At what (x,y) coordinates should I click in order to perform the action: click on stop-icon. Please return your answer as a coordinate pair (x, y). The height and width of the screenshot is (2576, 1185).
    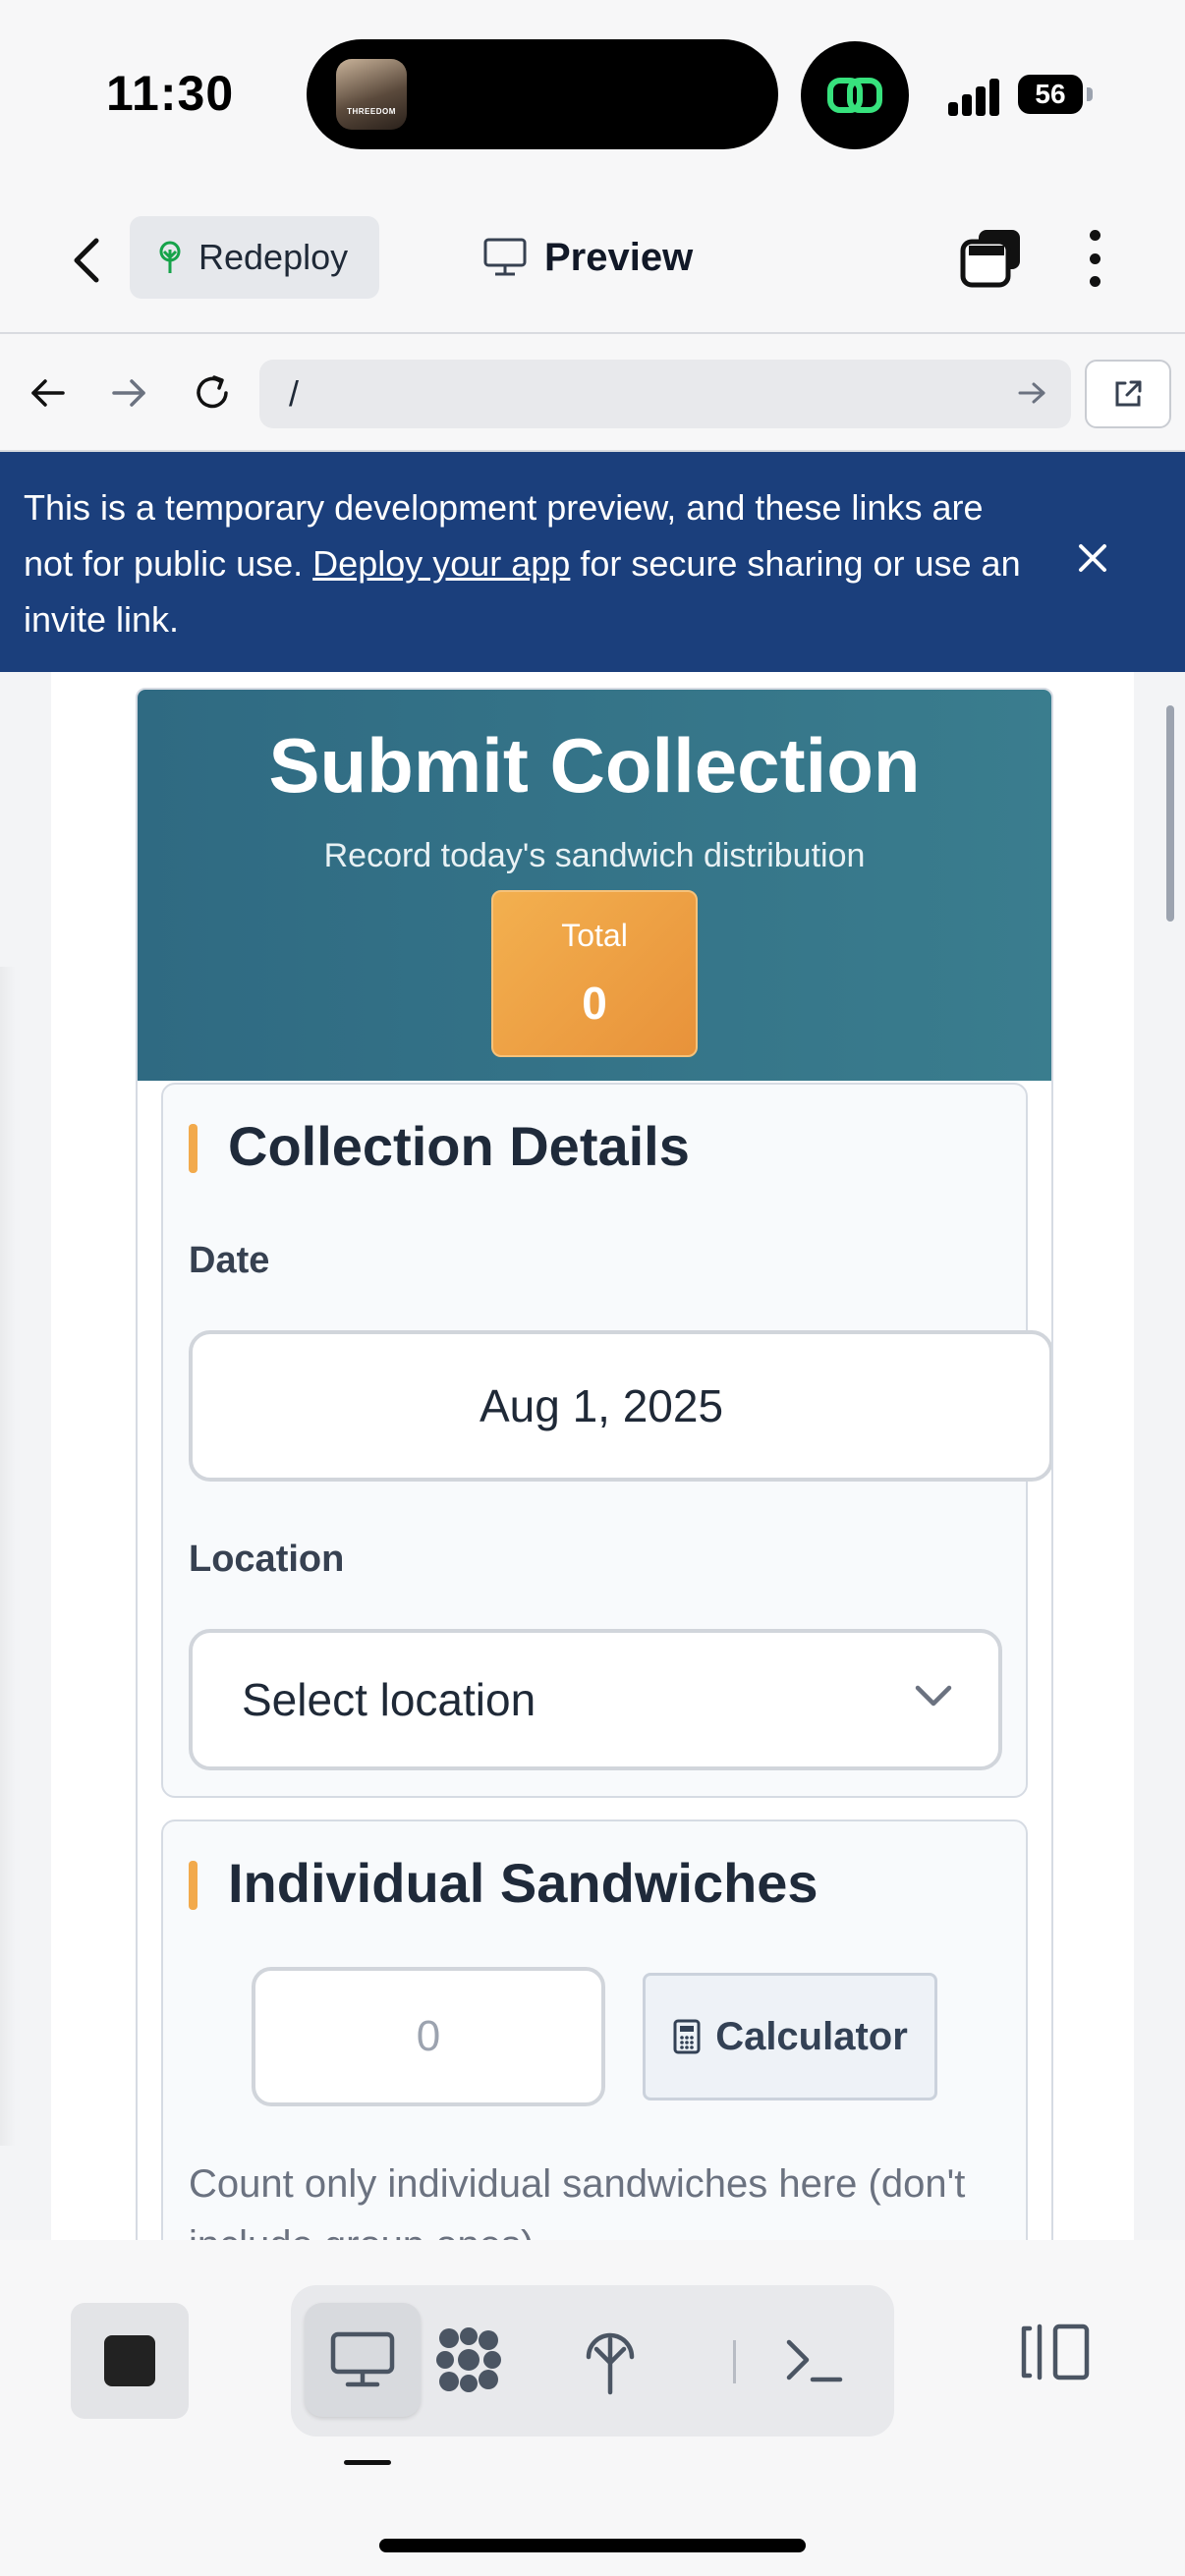
    Looking at the image, I should click on (130, 2360).